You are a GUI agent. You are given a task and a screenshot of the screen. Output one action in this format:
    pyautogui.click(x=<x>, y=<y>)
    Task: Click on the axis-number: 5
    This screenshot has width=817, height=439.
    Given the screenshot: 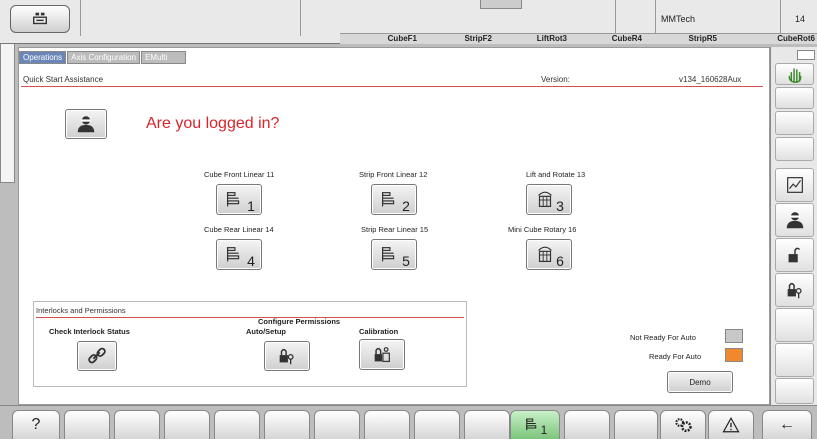 What is the action you would take?
    pyautogui.click(x=406, y=260)
    